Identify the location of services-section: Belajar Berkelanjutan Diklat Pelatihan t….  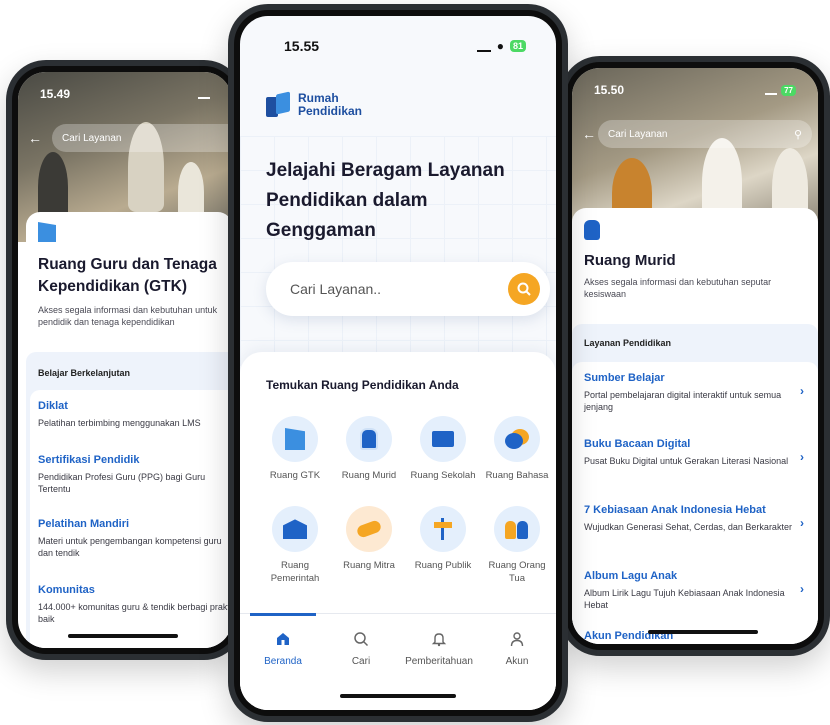
(129, 500).